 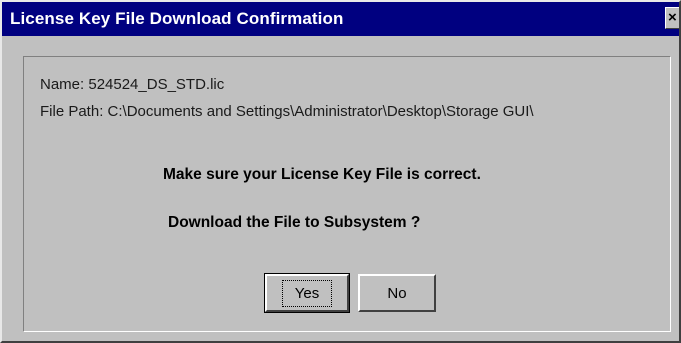 What do you see at coordinates (177, 18) in the screenshot?
I see `window-title: License Key File Download Confirmation` at bounding box center [177, 18].